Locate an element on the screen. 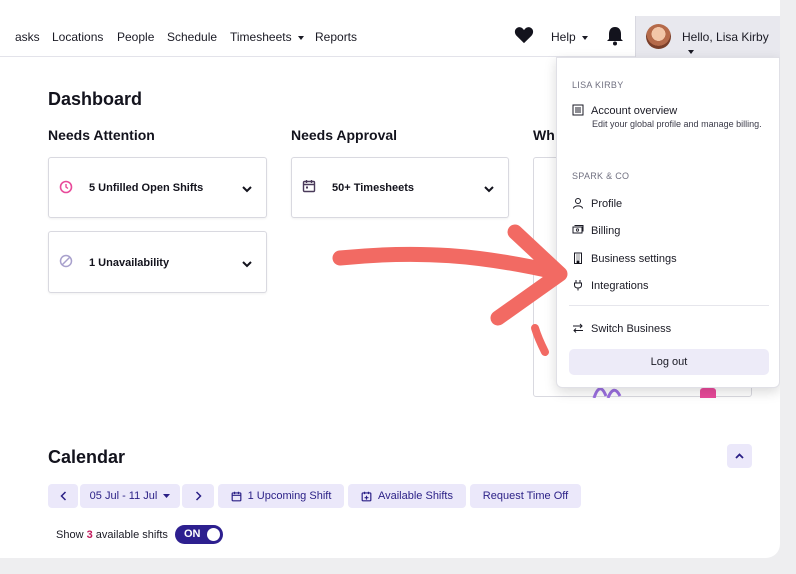  date-range-dropdown: 05 Jul - 11 Jul is located at coordinates (130, 496).